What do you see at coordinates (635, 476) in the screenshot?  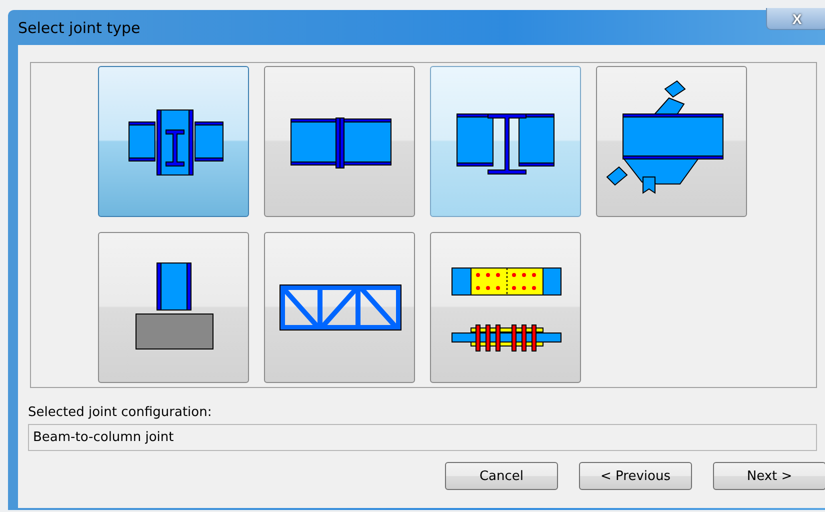 I see `dialog-button: < Previous` at bounding box center [635, 476].